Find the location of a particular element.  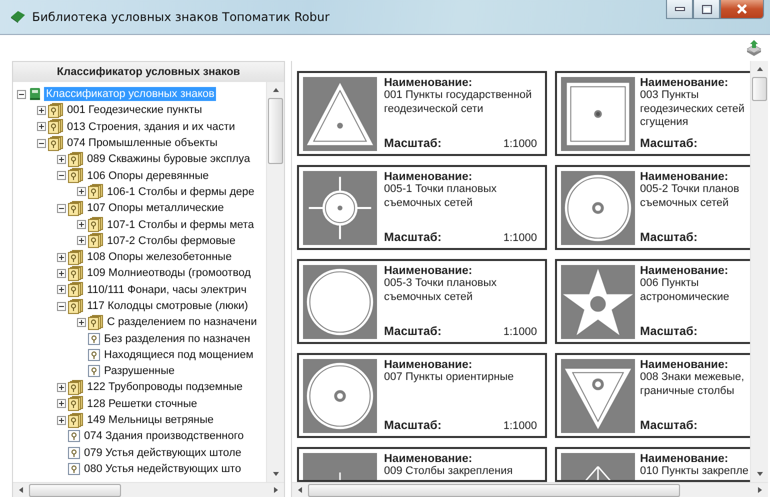

symbol-card: Наименование: 005-2 Точки планов съемочных сетей Масштаб: is located at coordinates (652, 207).